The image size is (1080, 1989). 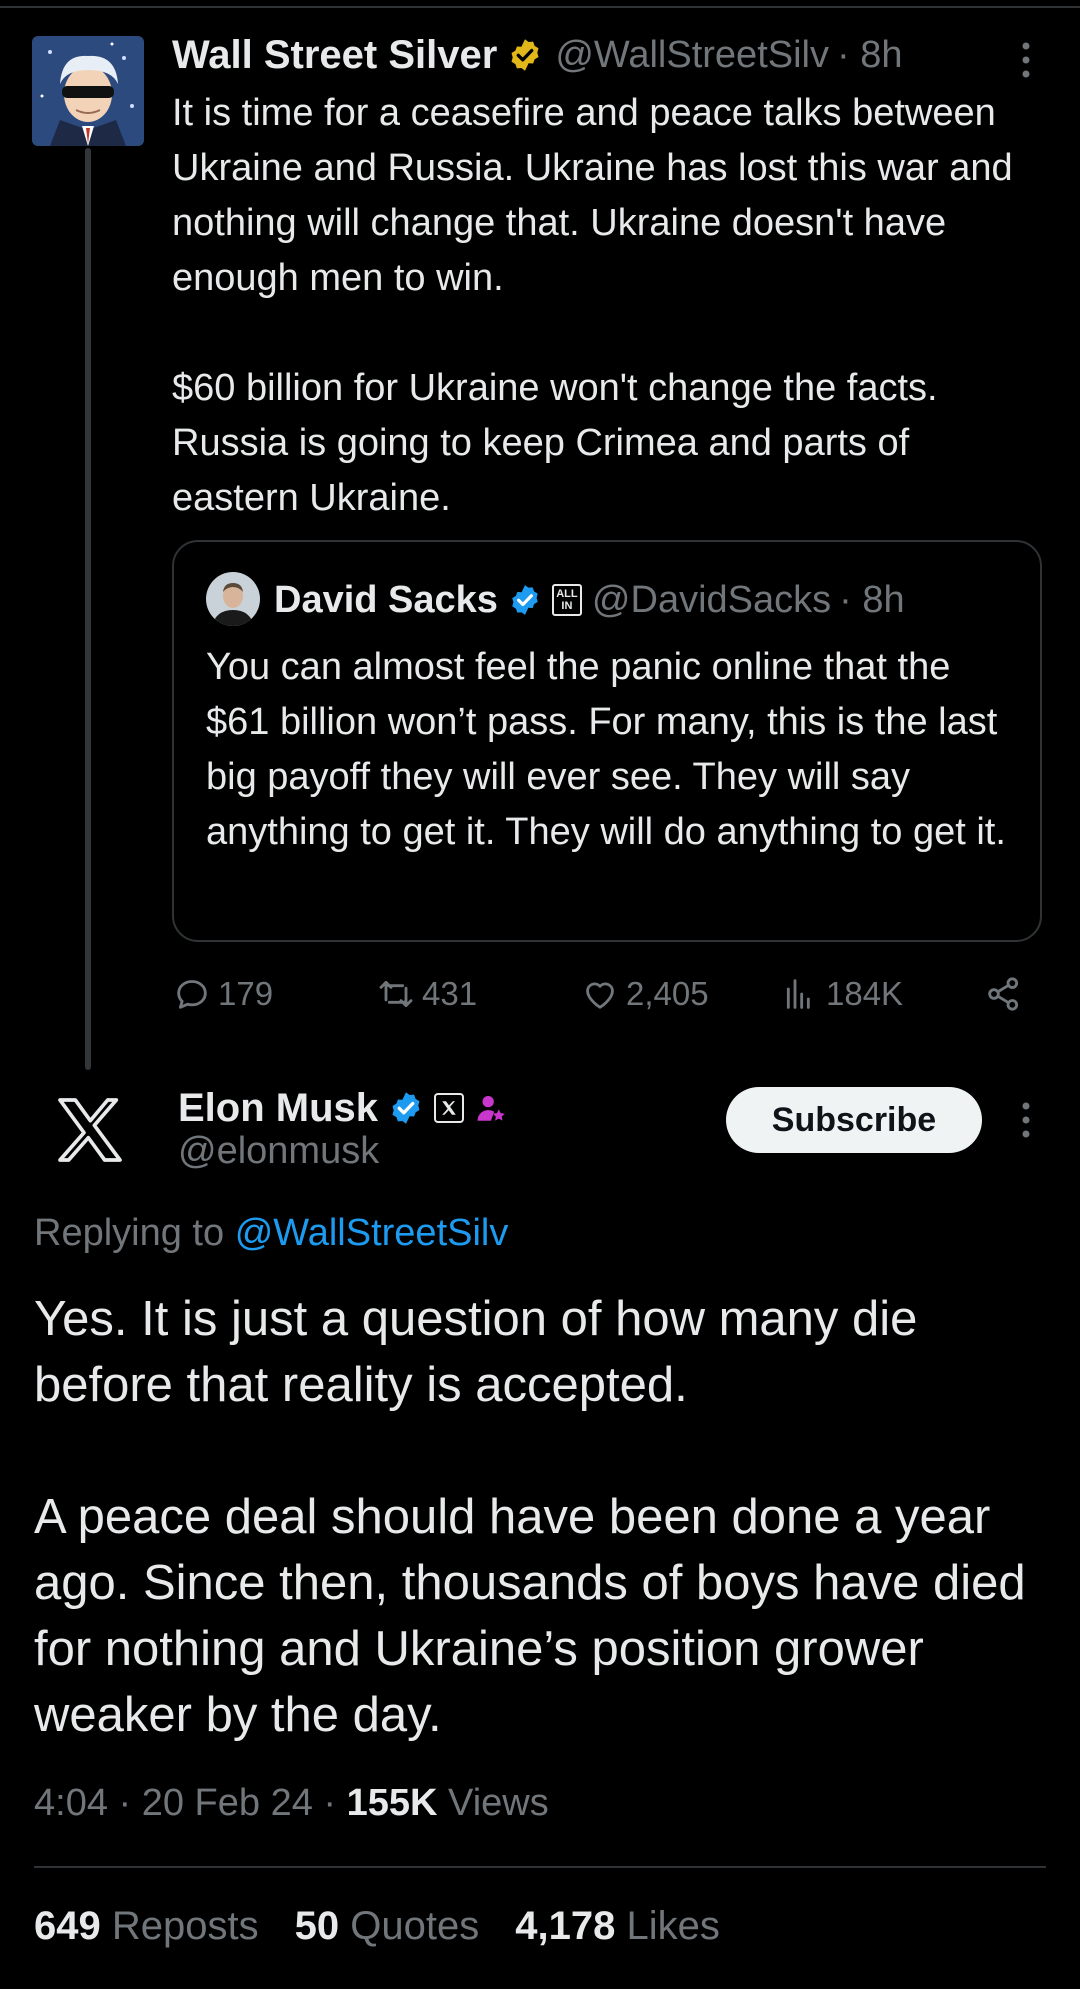 What do you see at coordinates (869, 55) in the screenshot?
I see `parent-time: · 8h` at bounding box center [869, 55].